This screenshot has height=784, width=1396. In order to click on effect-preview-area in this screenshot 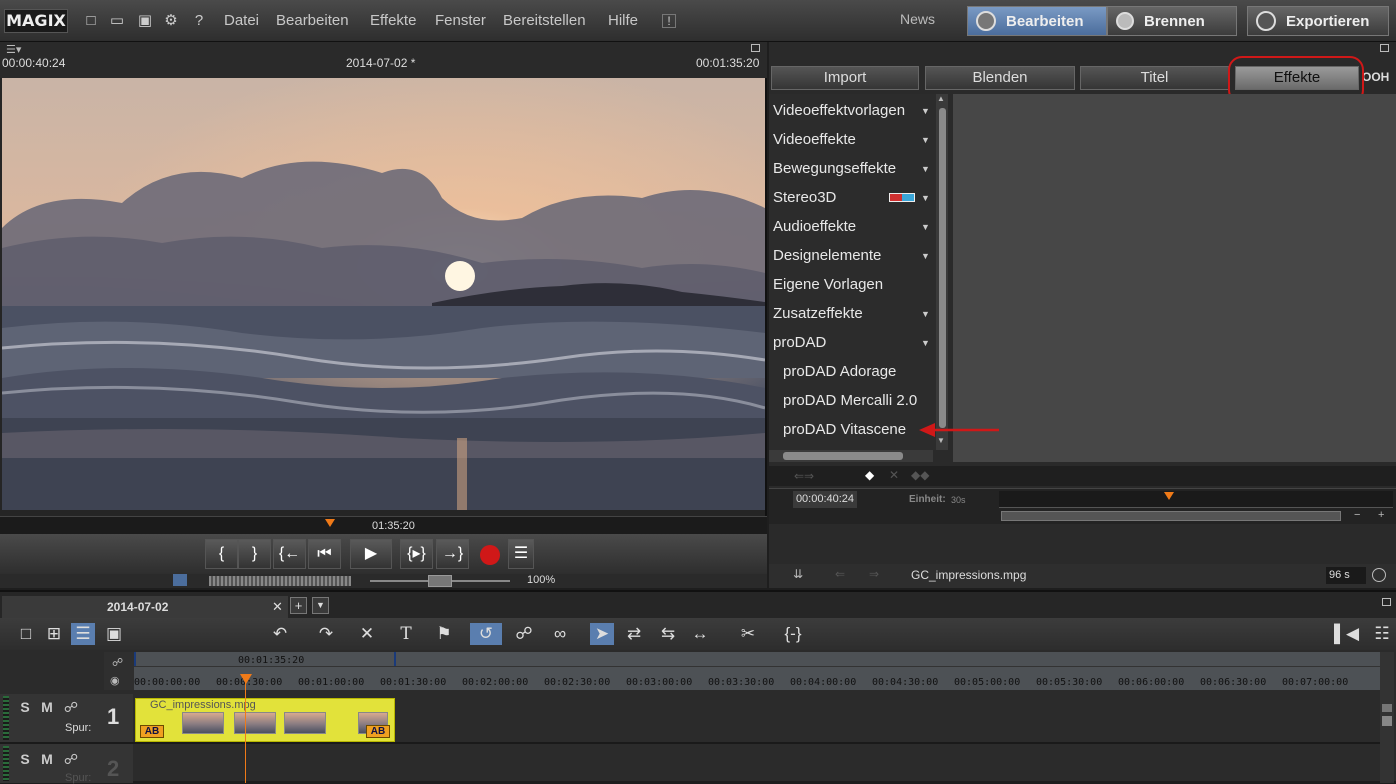, I will do `click(1174, 278)`.